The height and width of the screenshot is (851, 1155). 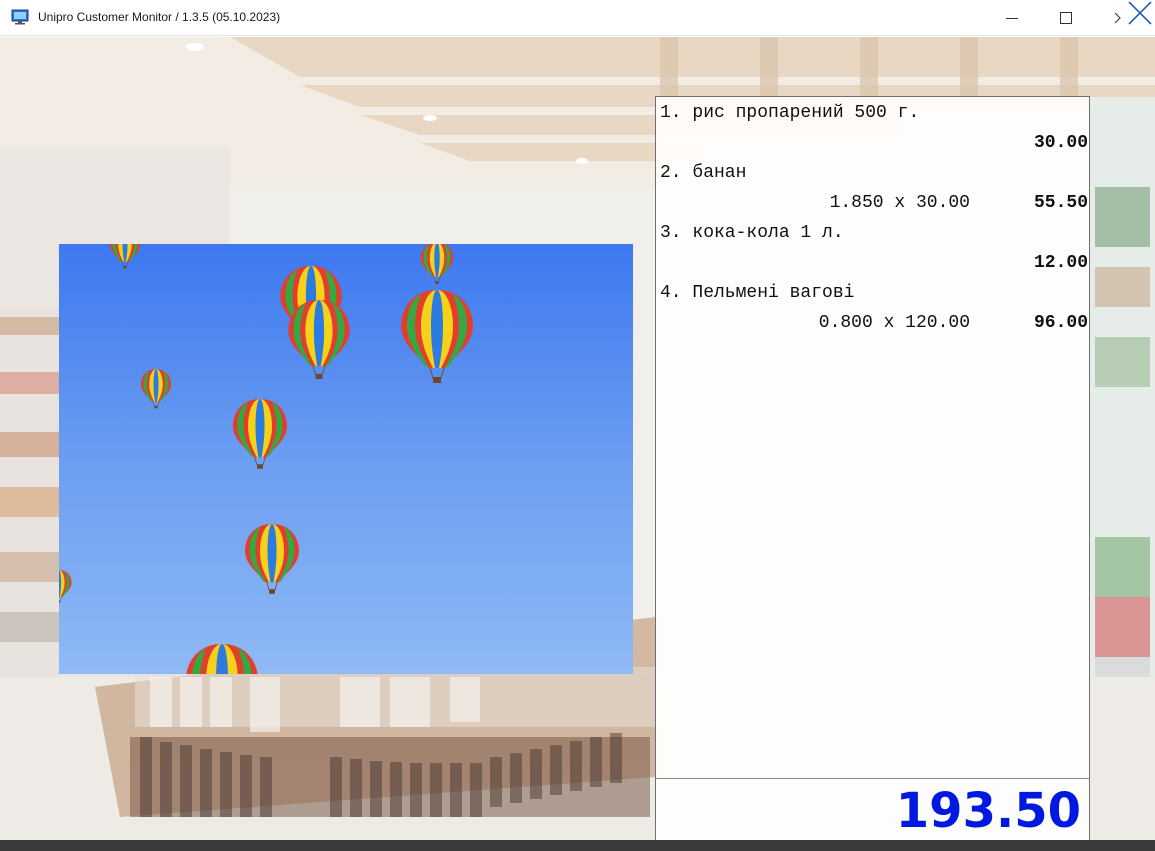 What do you see at coordinates (894, 323) in the screenshot?
I see `item-quantity: 0.800 x 120.00` at bounding box center [894, 323].